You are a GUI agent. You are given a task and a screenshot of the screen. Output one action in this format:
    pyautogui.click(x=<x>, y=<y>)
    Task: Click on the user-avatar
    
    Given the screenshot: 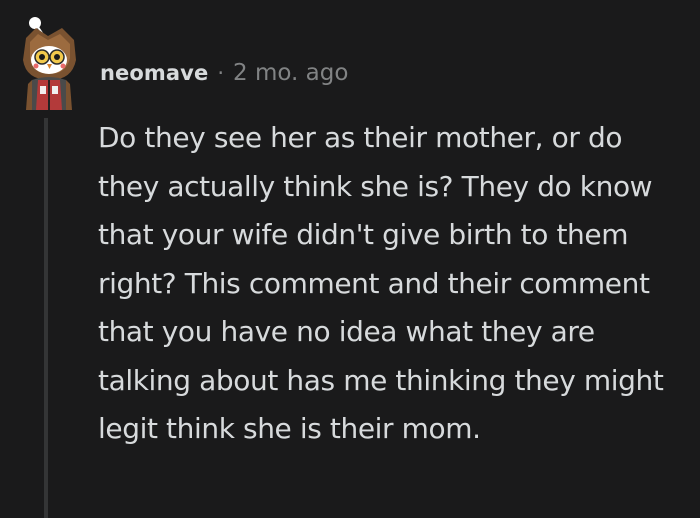 What is the action you would take?
    pyautogui.click(x=49, y=64)
    